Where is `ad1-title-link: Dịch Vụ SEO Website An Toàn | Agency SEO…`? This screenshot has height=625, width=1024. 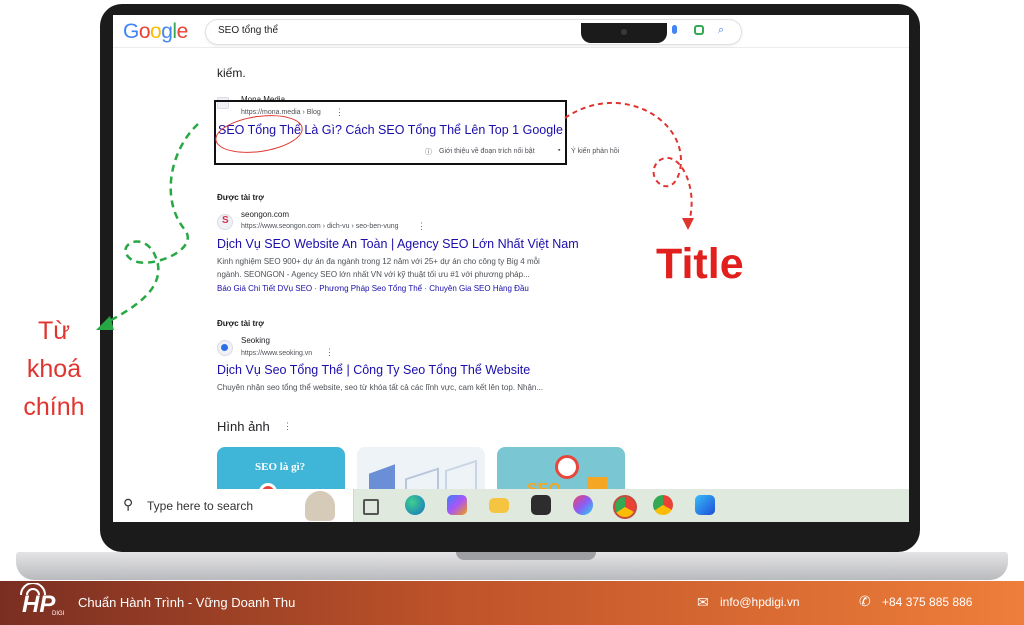
ad1-title-link: Dịch Vụ SEO Website An Toàn | Agency SEO… is located at coordinates (398, 244).